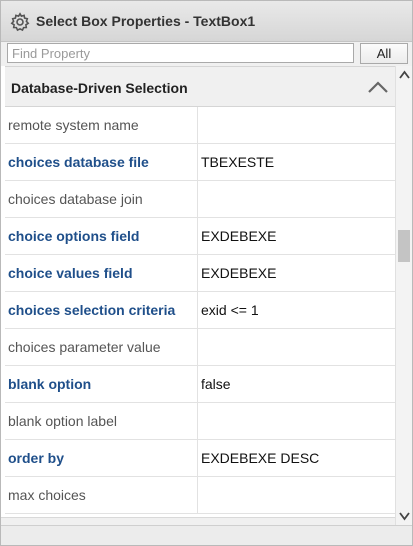  Describe the element at coordinates (200, 495) in the screenshot. I see `property-row: max choices` at that location.